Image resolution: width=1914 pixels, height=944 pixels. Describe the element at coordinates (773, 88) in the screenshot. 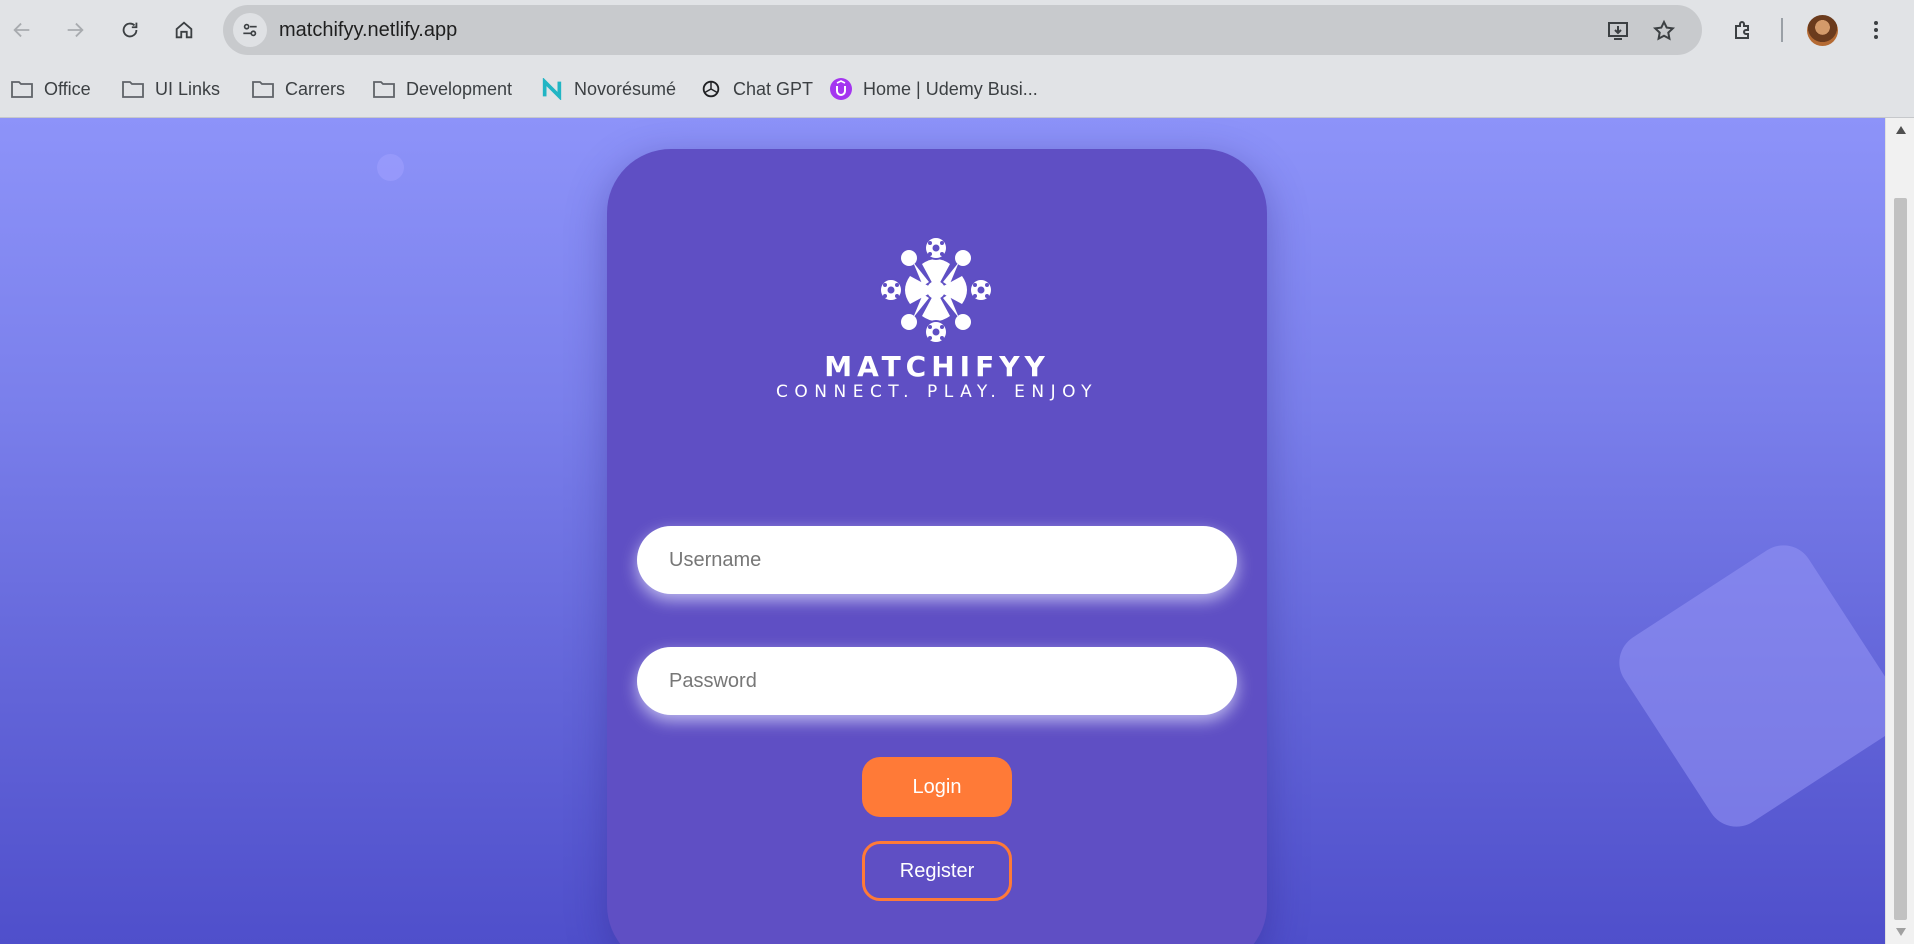

I see `bookmark-label: Chat GPT` at that location.